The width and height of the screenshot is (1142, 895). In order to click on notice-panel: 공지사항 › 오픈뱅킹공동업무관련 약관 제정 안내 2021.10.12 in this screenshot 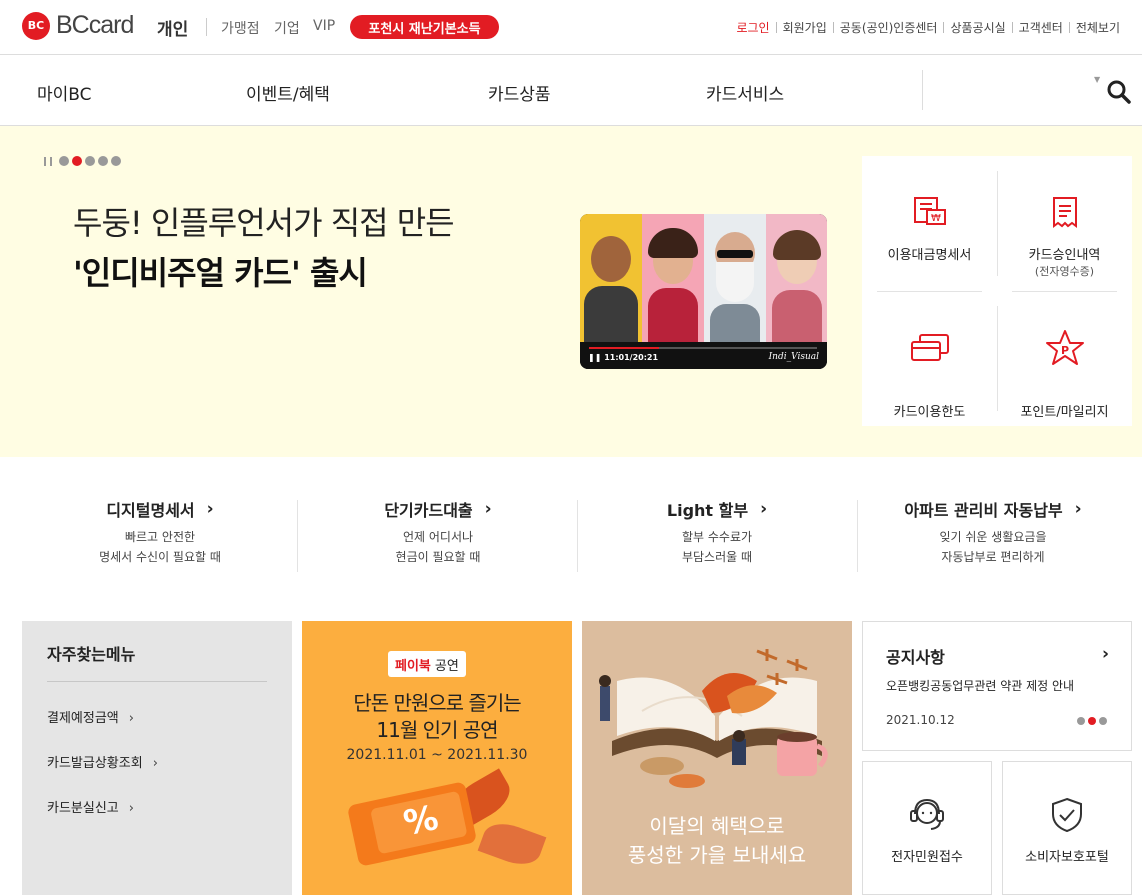, I will do `click(997, 686)`.